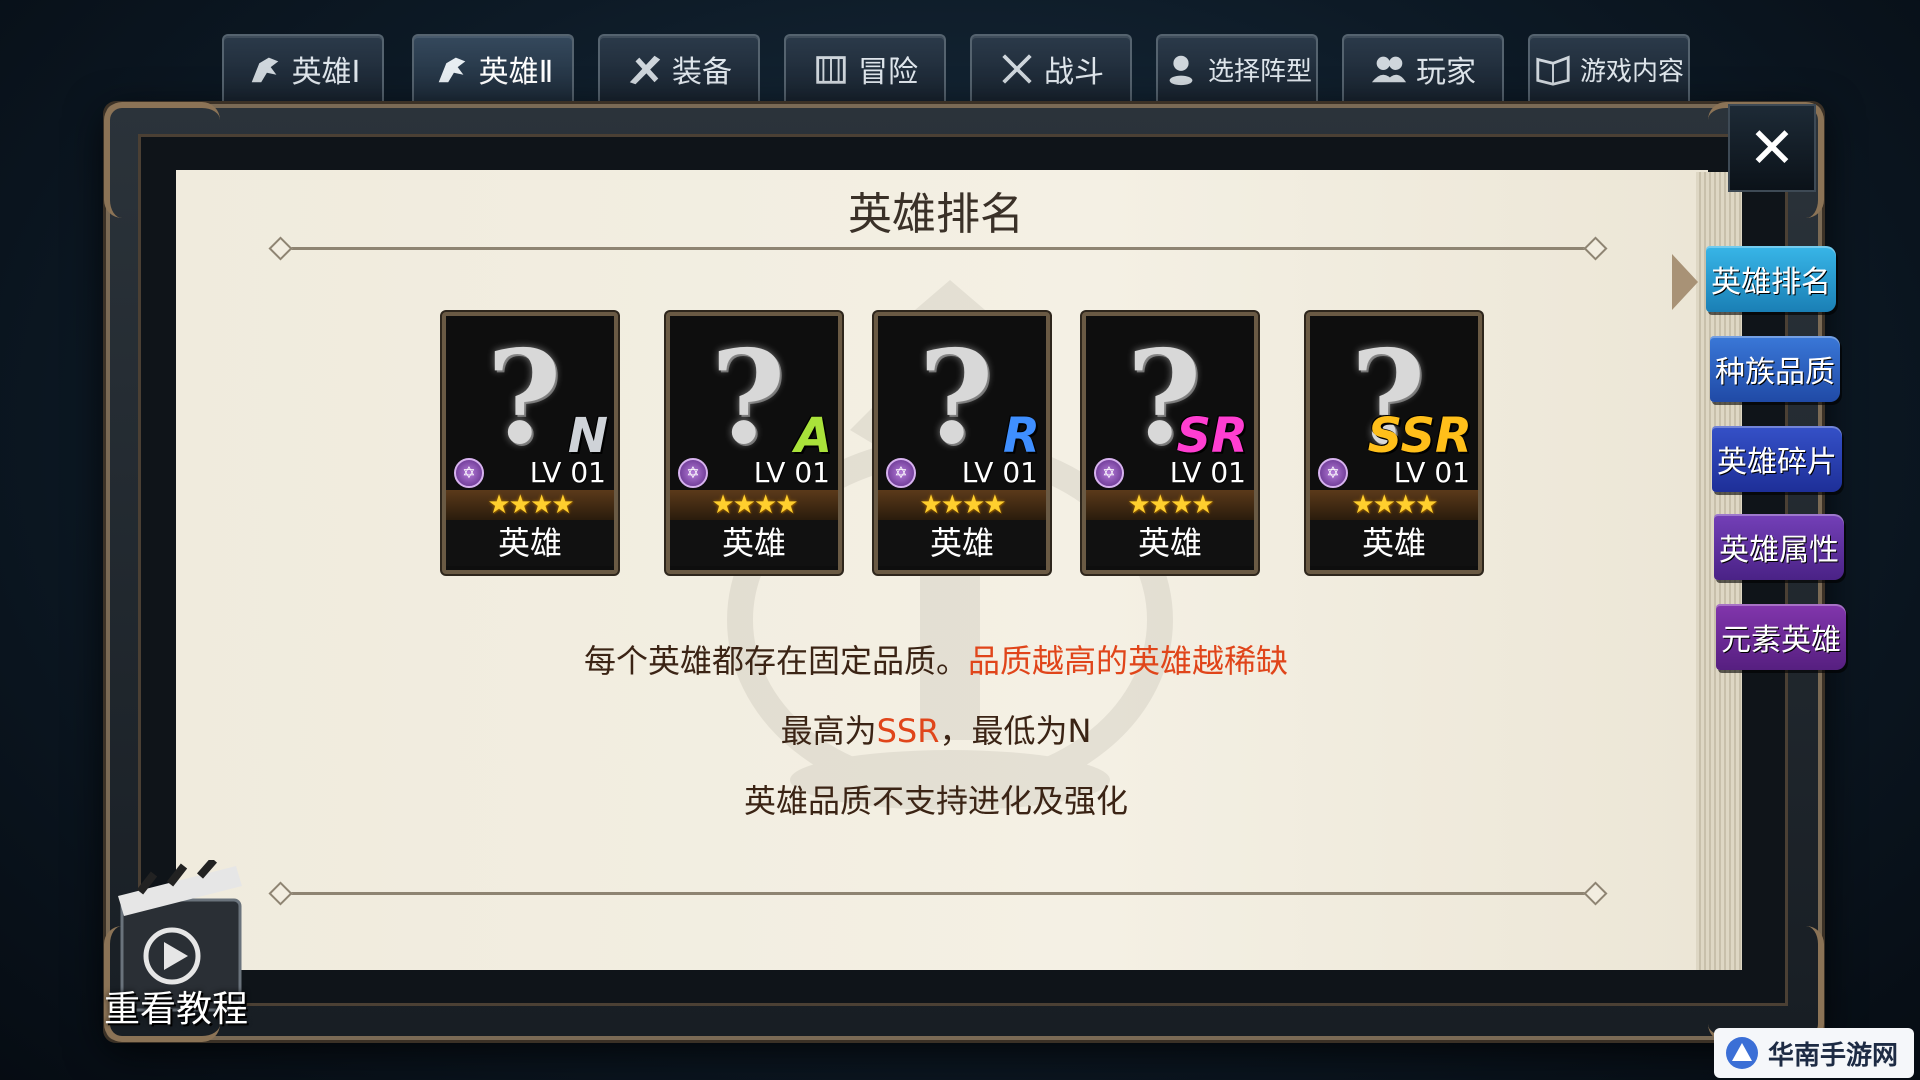 The width and height of the screenshot is (1920, 1080). What do you see at coordinates (1017, 69) in the screenshot?
I see `crossed-swords-icon` at bounding box center [1017, 69].